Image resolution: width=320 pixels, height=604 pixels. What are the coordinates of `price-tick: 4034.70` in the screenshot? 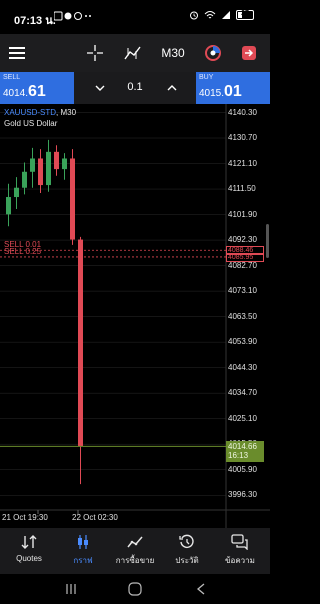 It's located at (242, 393).